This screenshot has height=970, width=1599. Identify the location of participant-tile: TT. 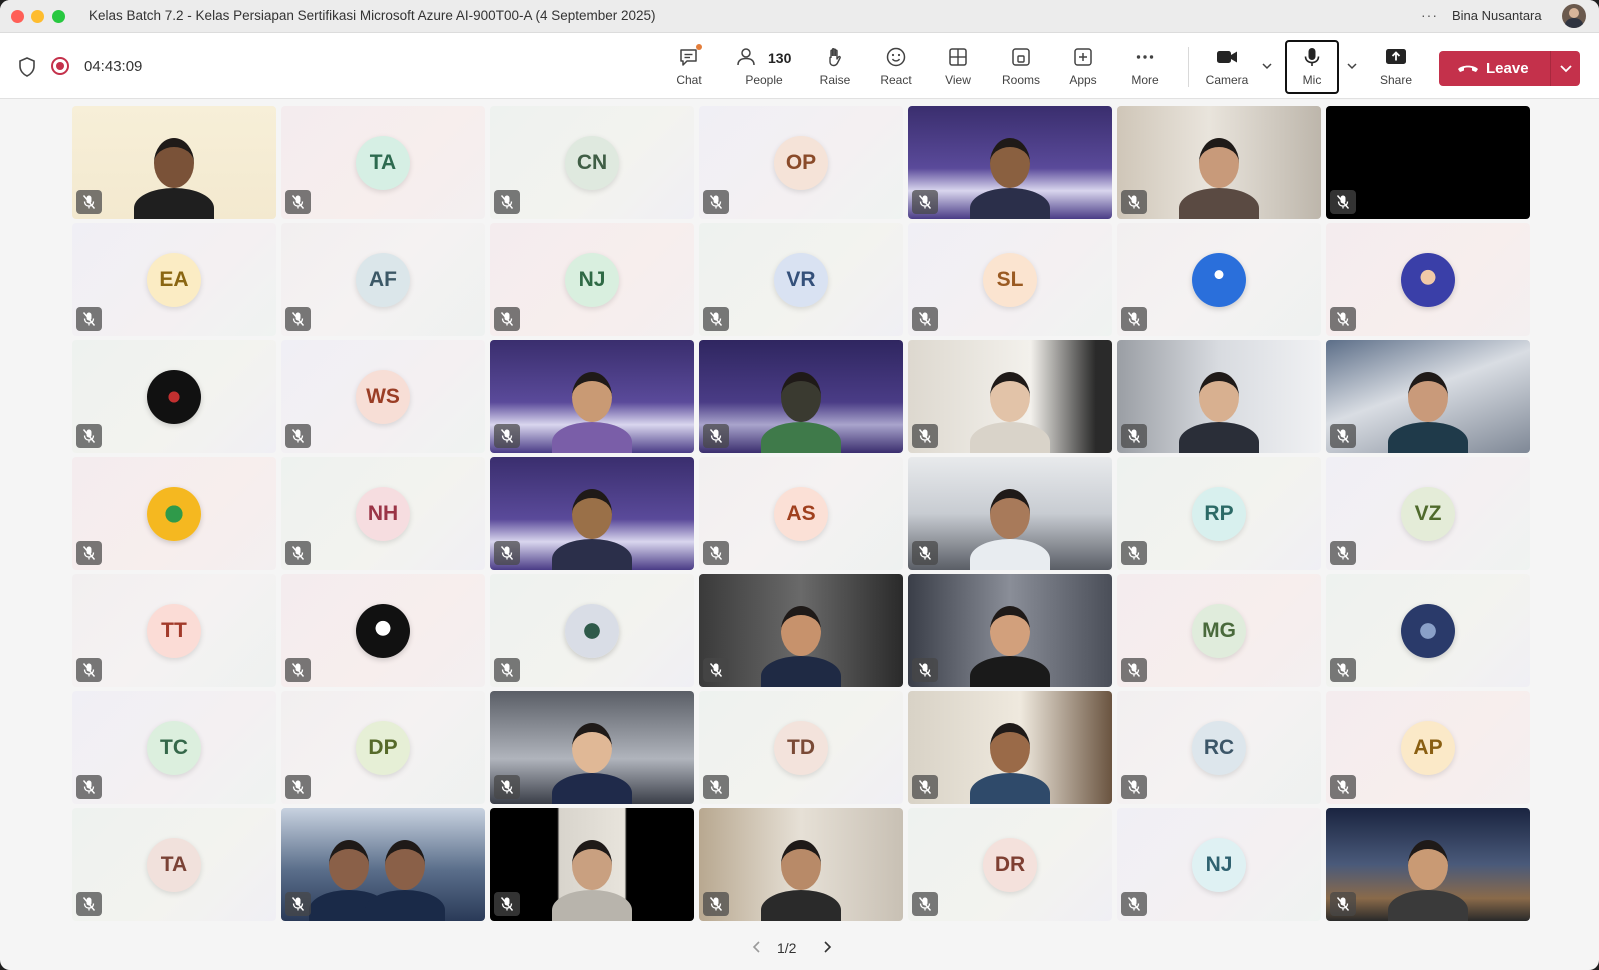
(174, 630).